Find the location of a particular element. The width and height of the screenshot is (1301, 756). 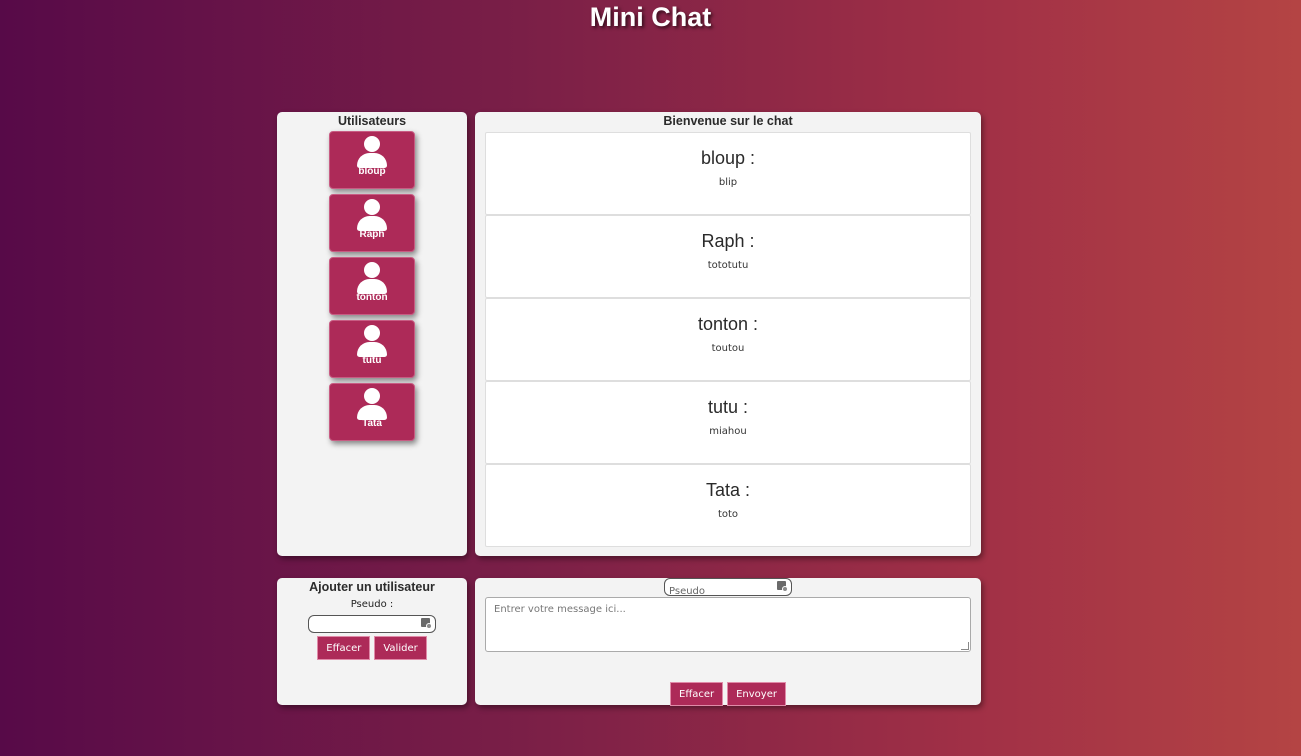

message-text: miahou is located at coordinates (728, 431).